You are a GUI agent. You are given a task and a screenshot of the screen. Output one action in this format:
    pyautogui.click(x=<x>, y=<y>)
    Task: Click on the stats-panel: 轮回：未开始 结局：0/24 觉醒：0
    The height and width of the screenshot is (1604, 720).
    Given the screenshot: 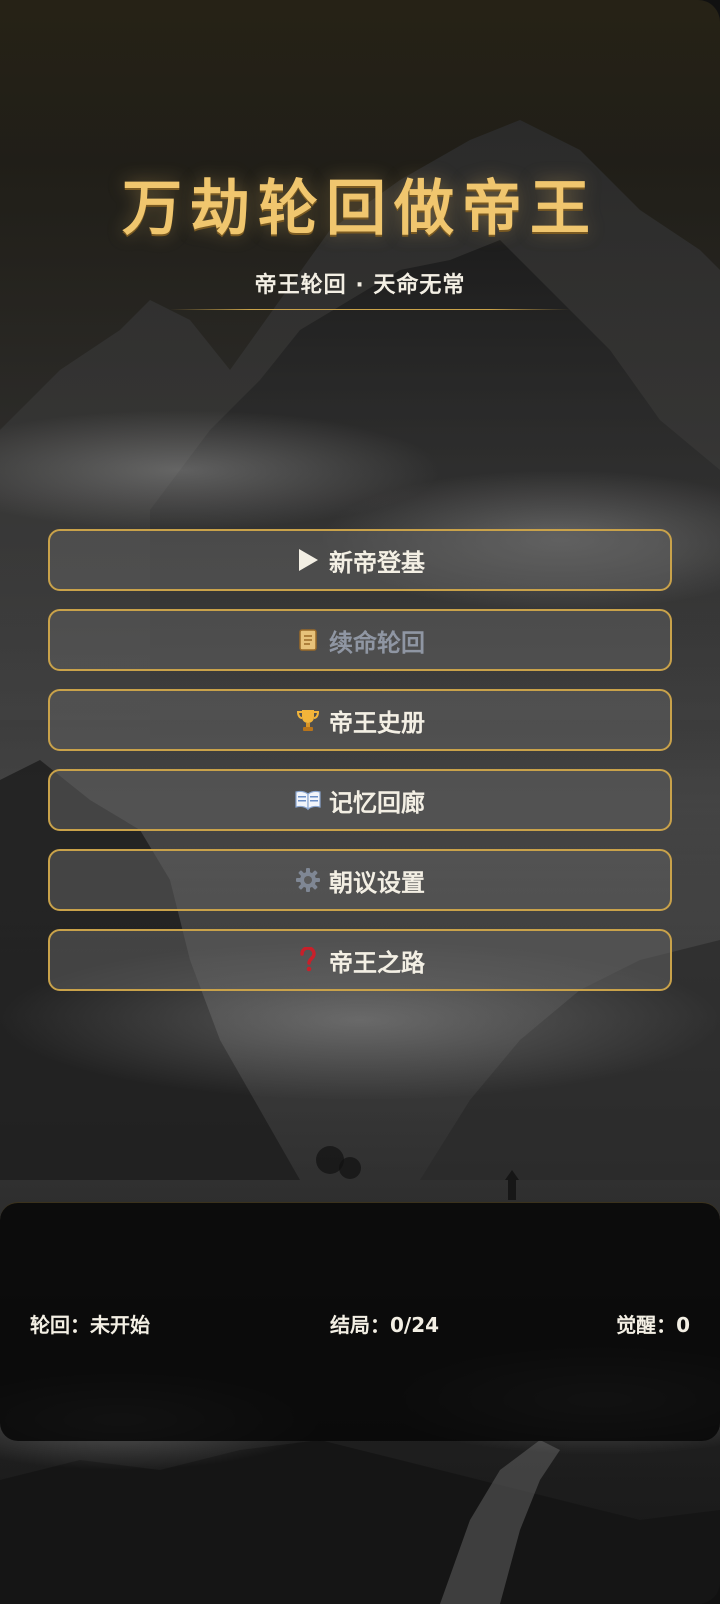 What is the action you would take?
    pyautogui.click(x=360, y=1321)
    